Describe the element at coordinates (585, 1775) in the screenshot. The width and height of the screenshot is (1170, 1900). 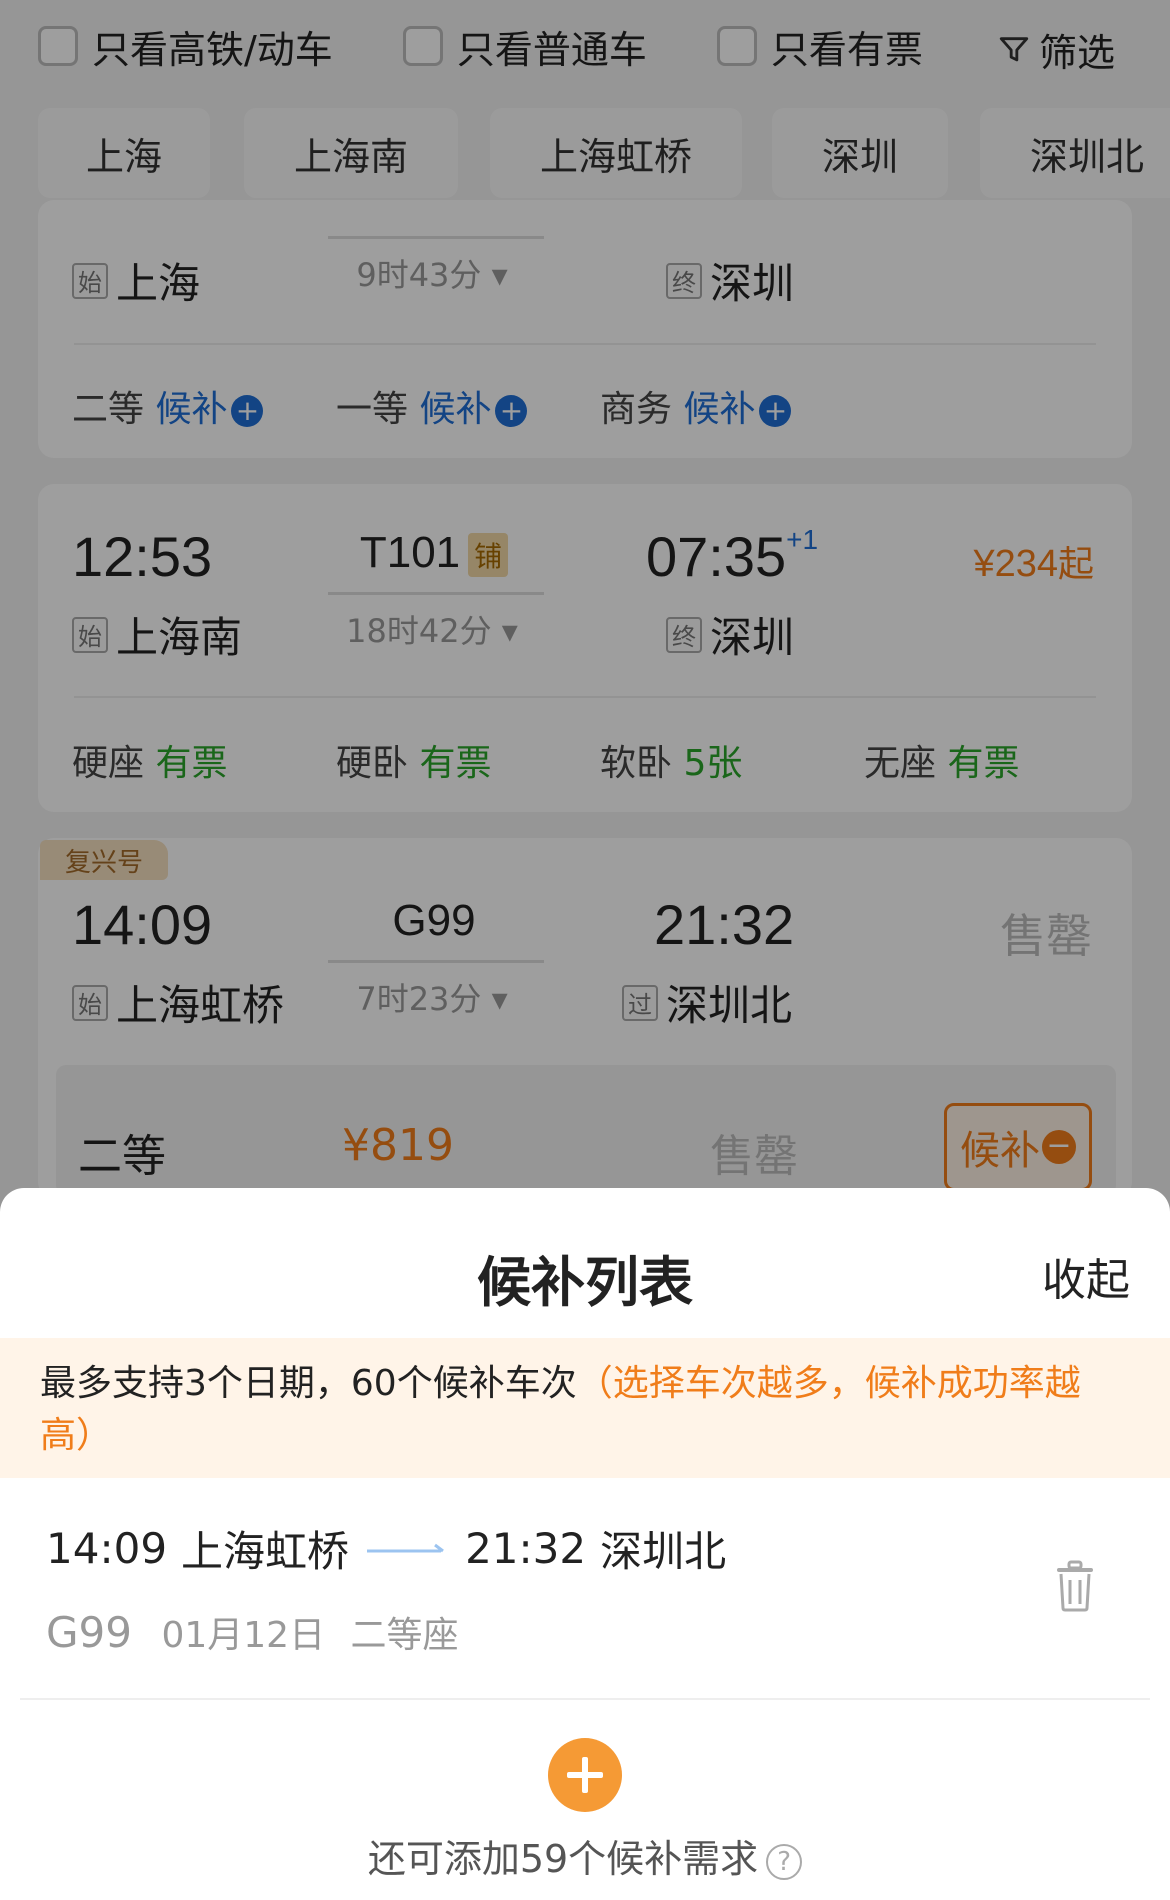
I see `add-waitlist-button` at that location.